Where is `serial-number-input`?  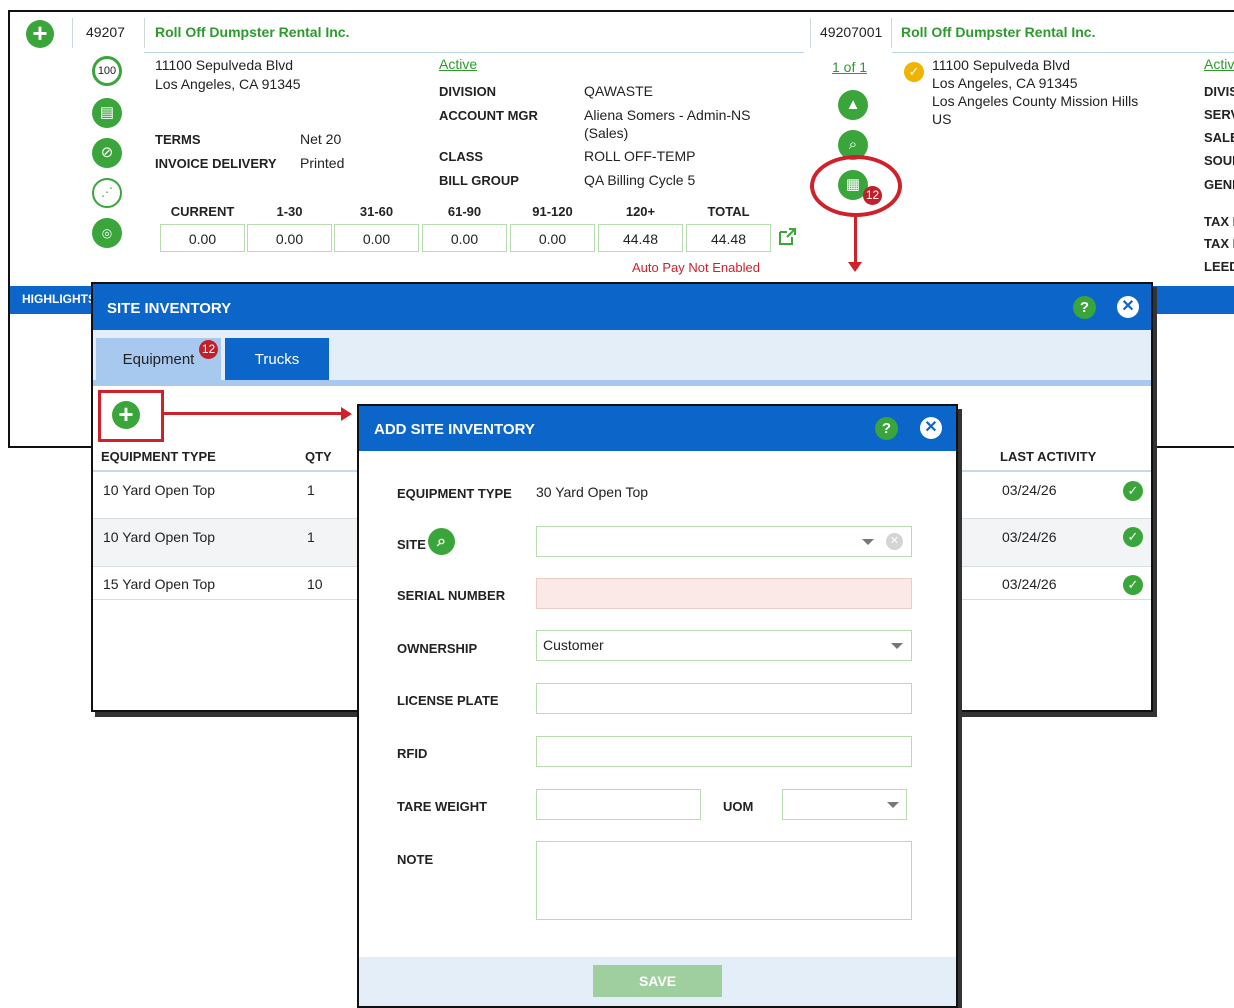 serial-number-input is located at coordinates (724, 593).